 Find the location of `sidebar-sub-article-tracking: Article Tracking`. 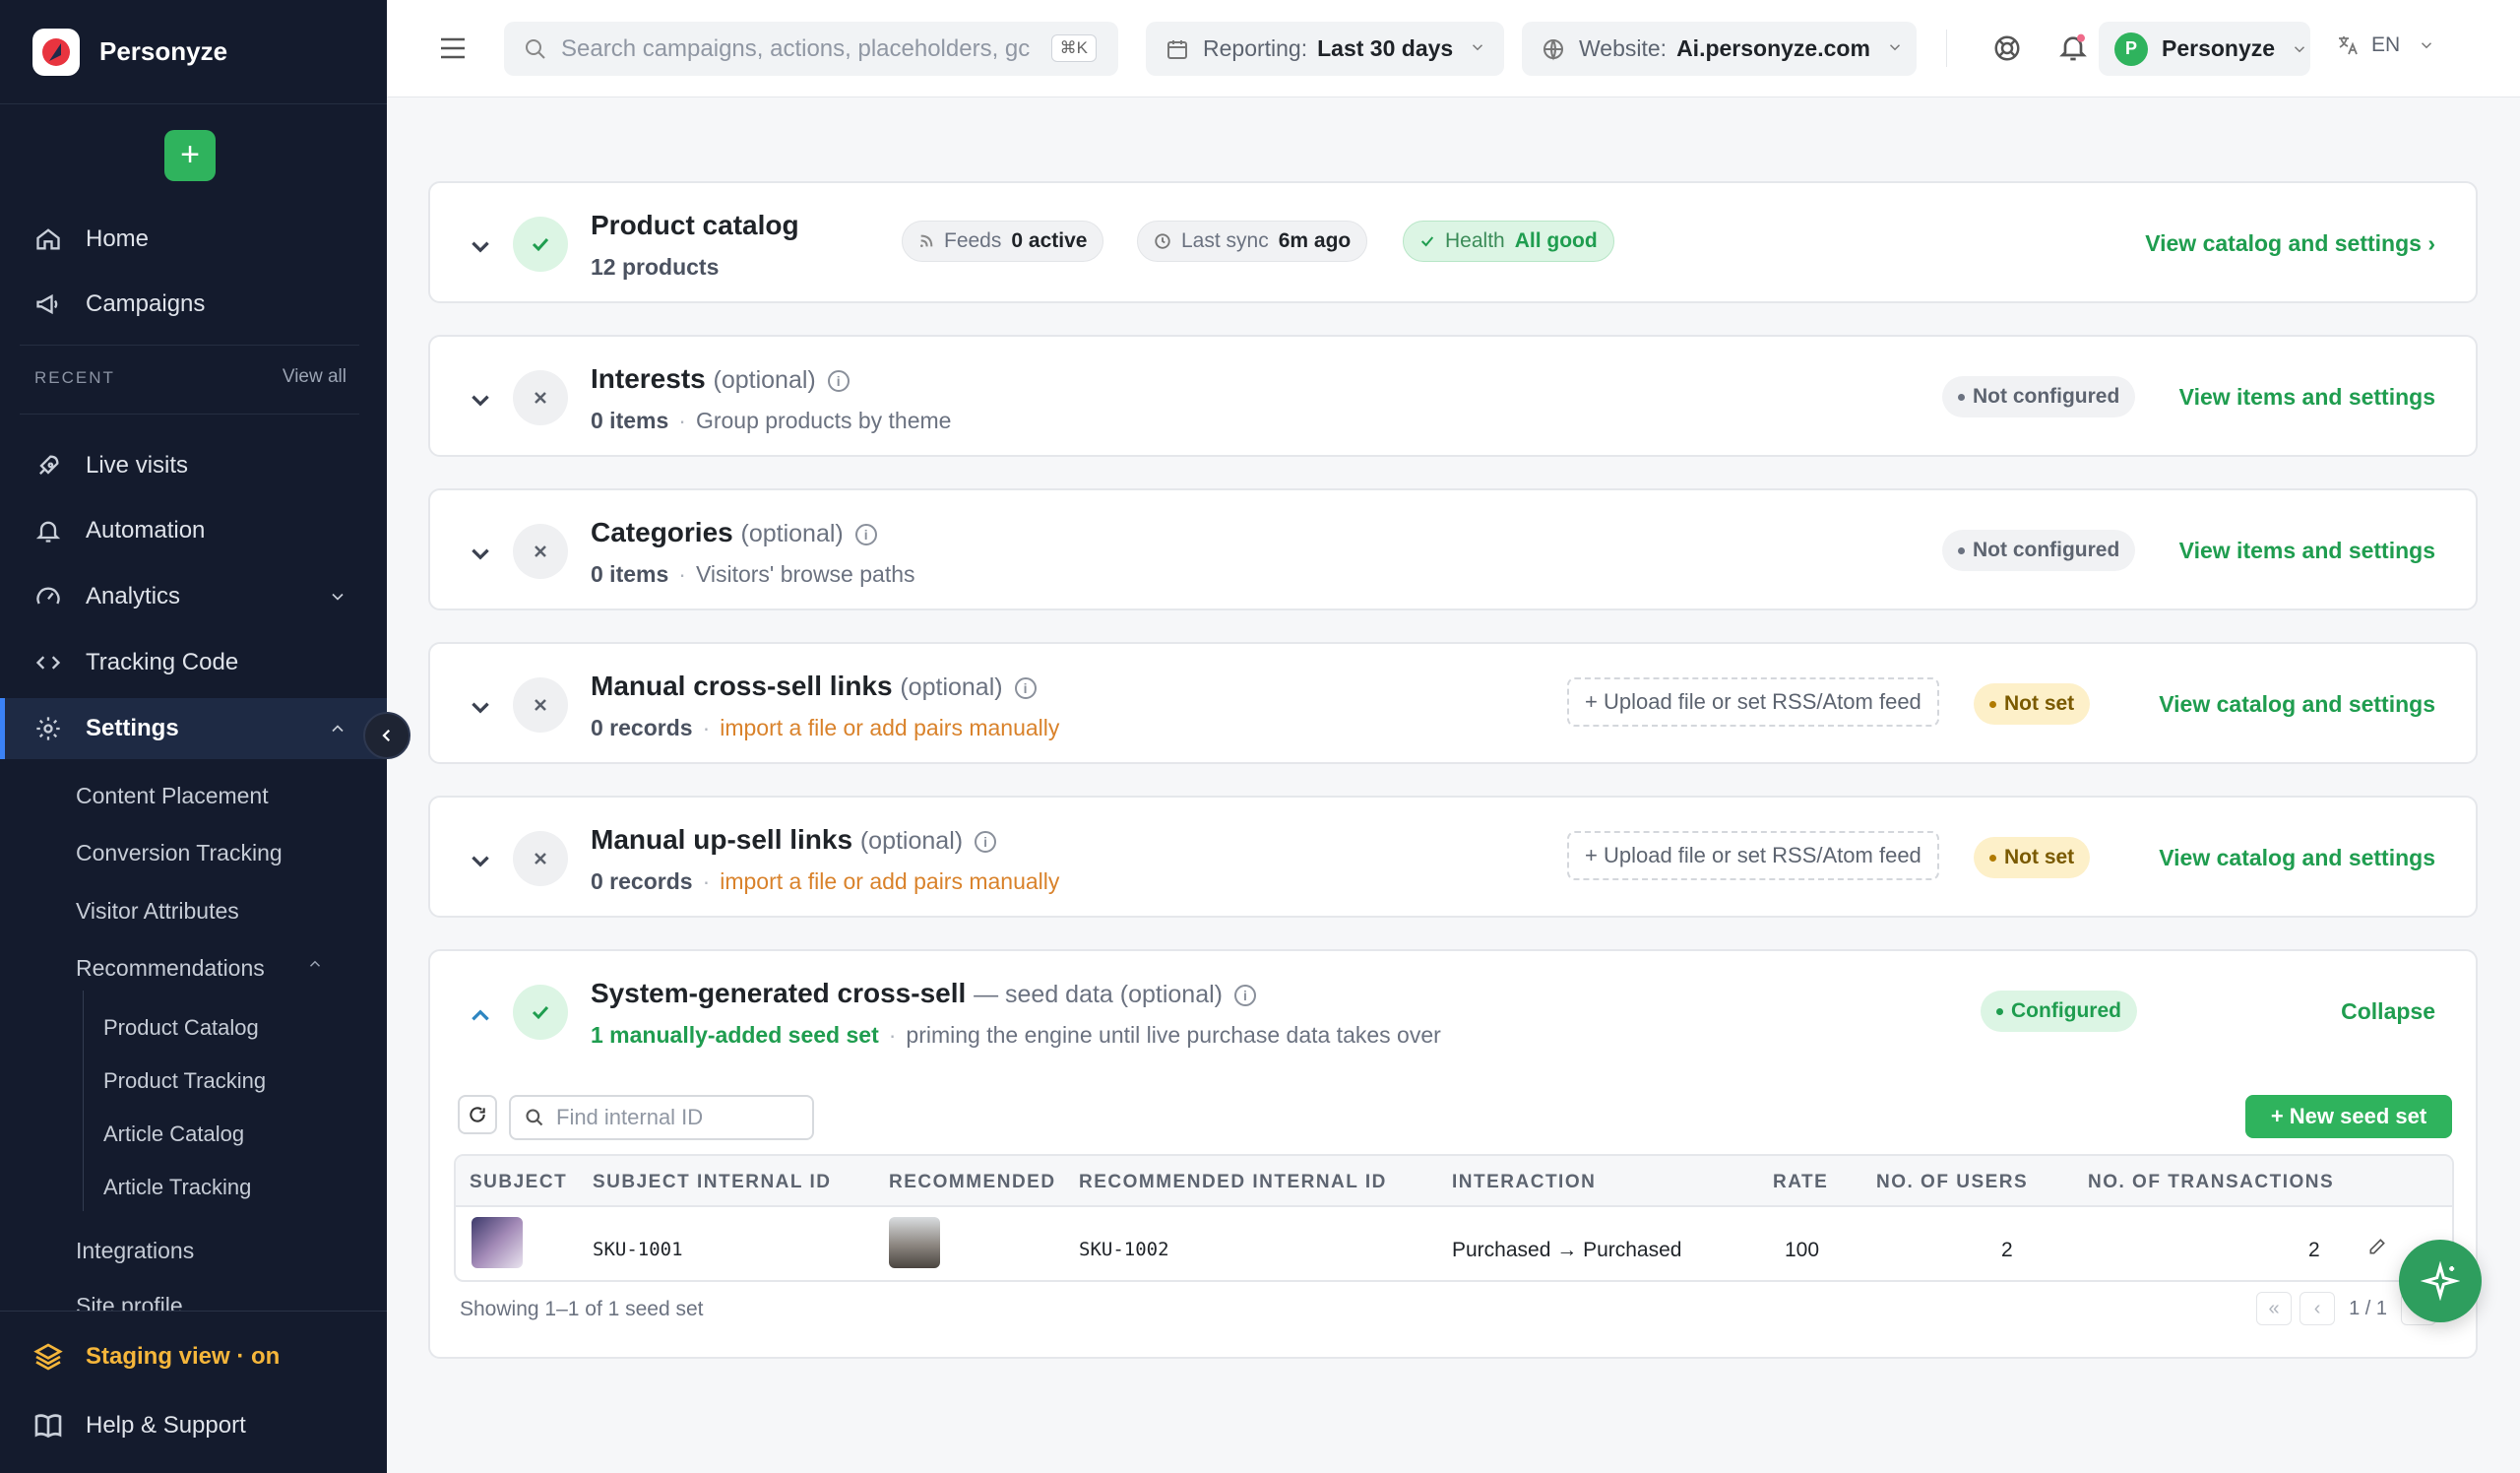

sidebar-sub-article-tracking: Article Tracking is located at coordinates (177, 1187).